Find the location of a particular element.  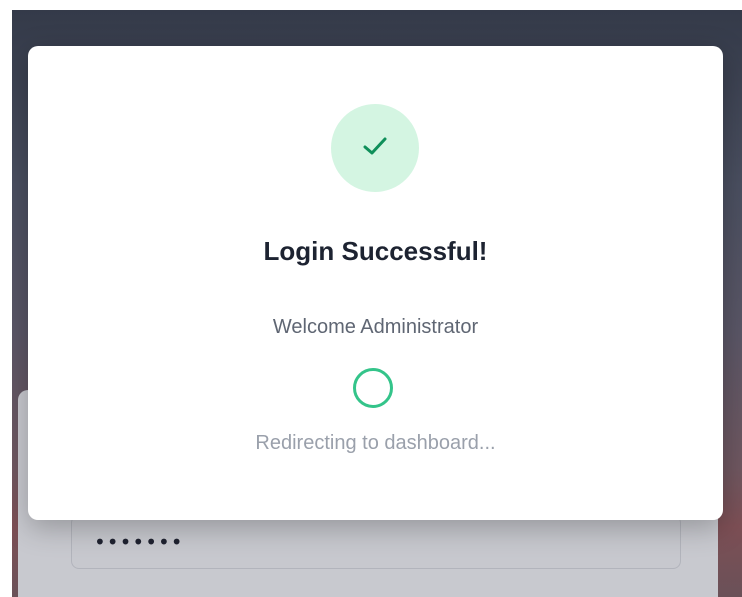

success-badge is located at coordinates (375, 148).